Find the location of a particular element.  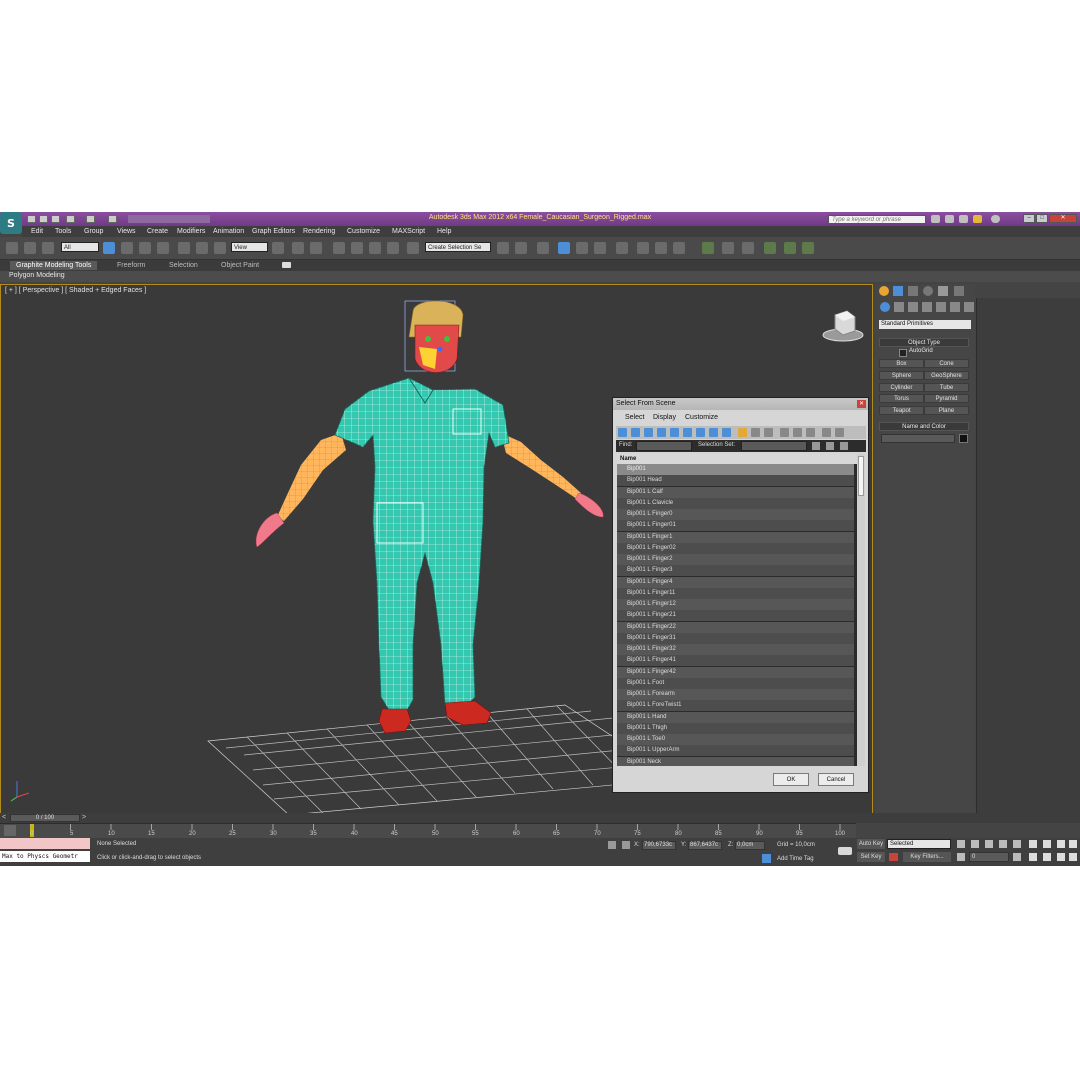

selection-filter-dropdown: All is located at coordinates (80, 247).